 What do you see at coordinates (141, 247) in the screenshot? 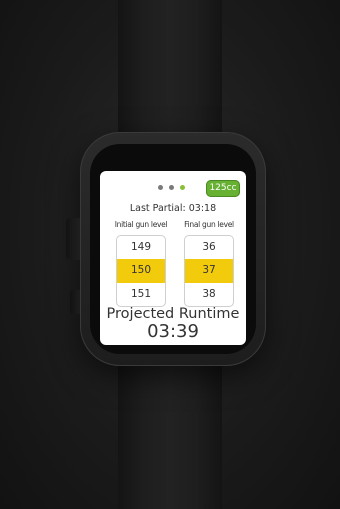
I see `picker-item: 149` at bounding box center [141, 247].